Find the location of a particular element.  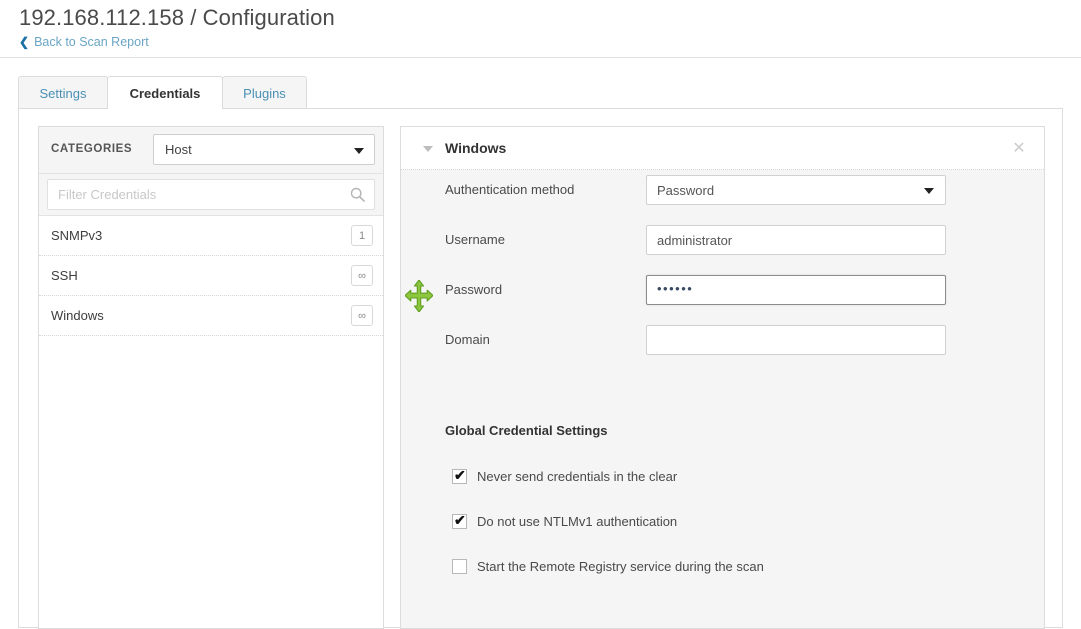

username-value: administrator is located at coordinates (695, 240).